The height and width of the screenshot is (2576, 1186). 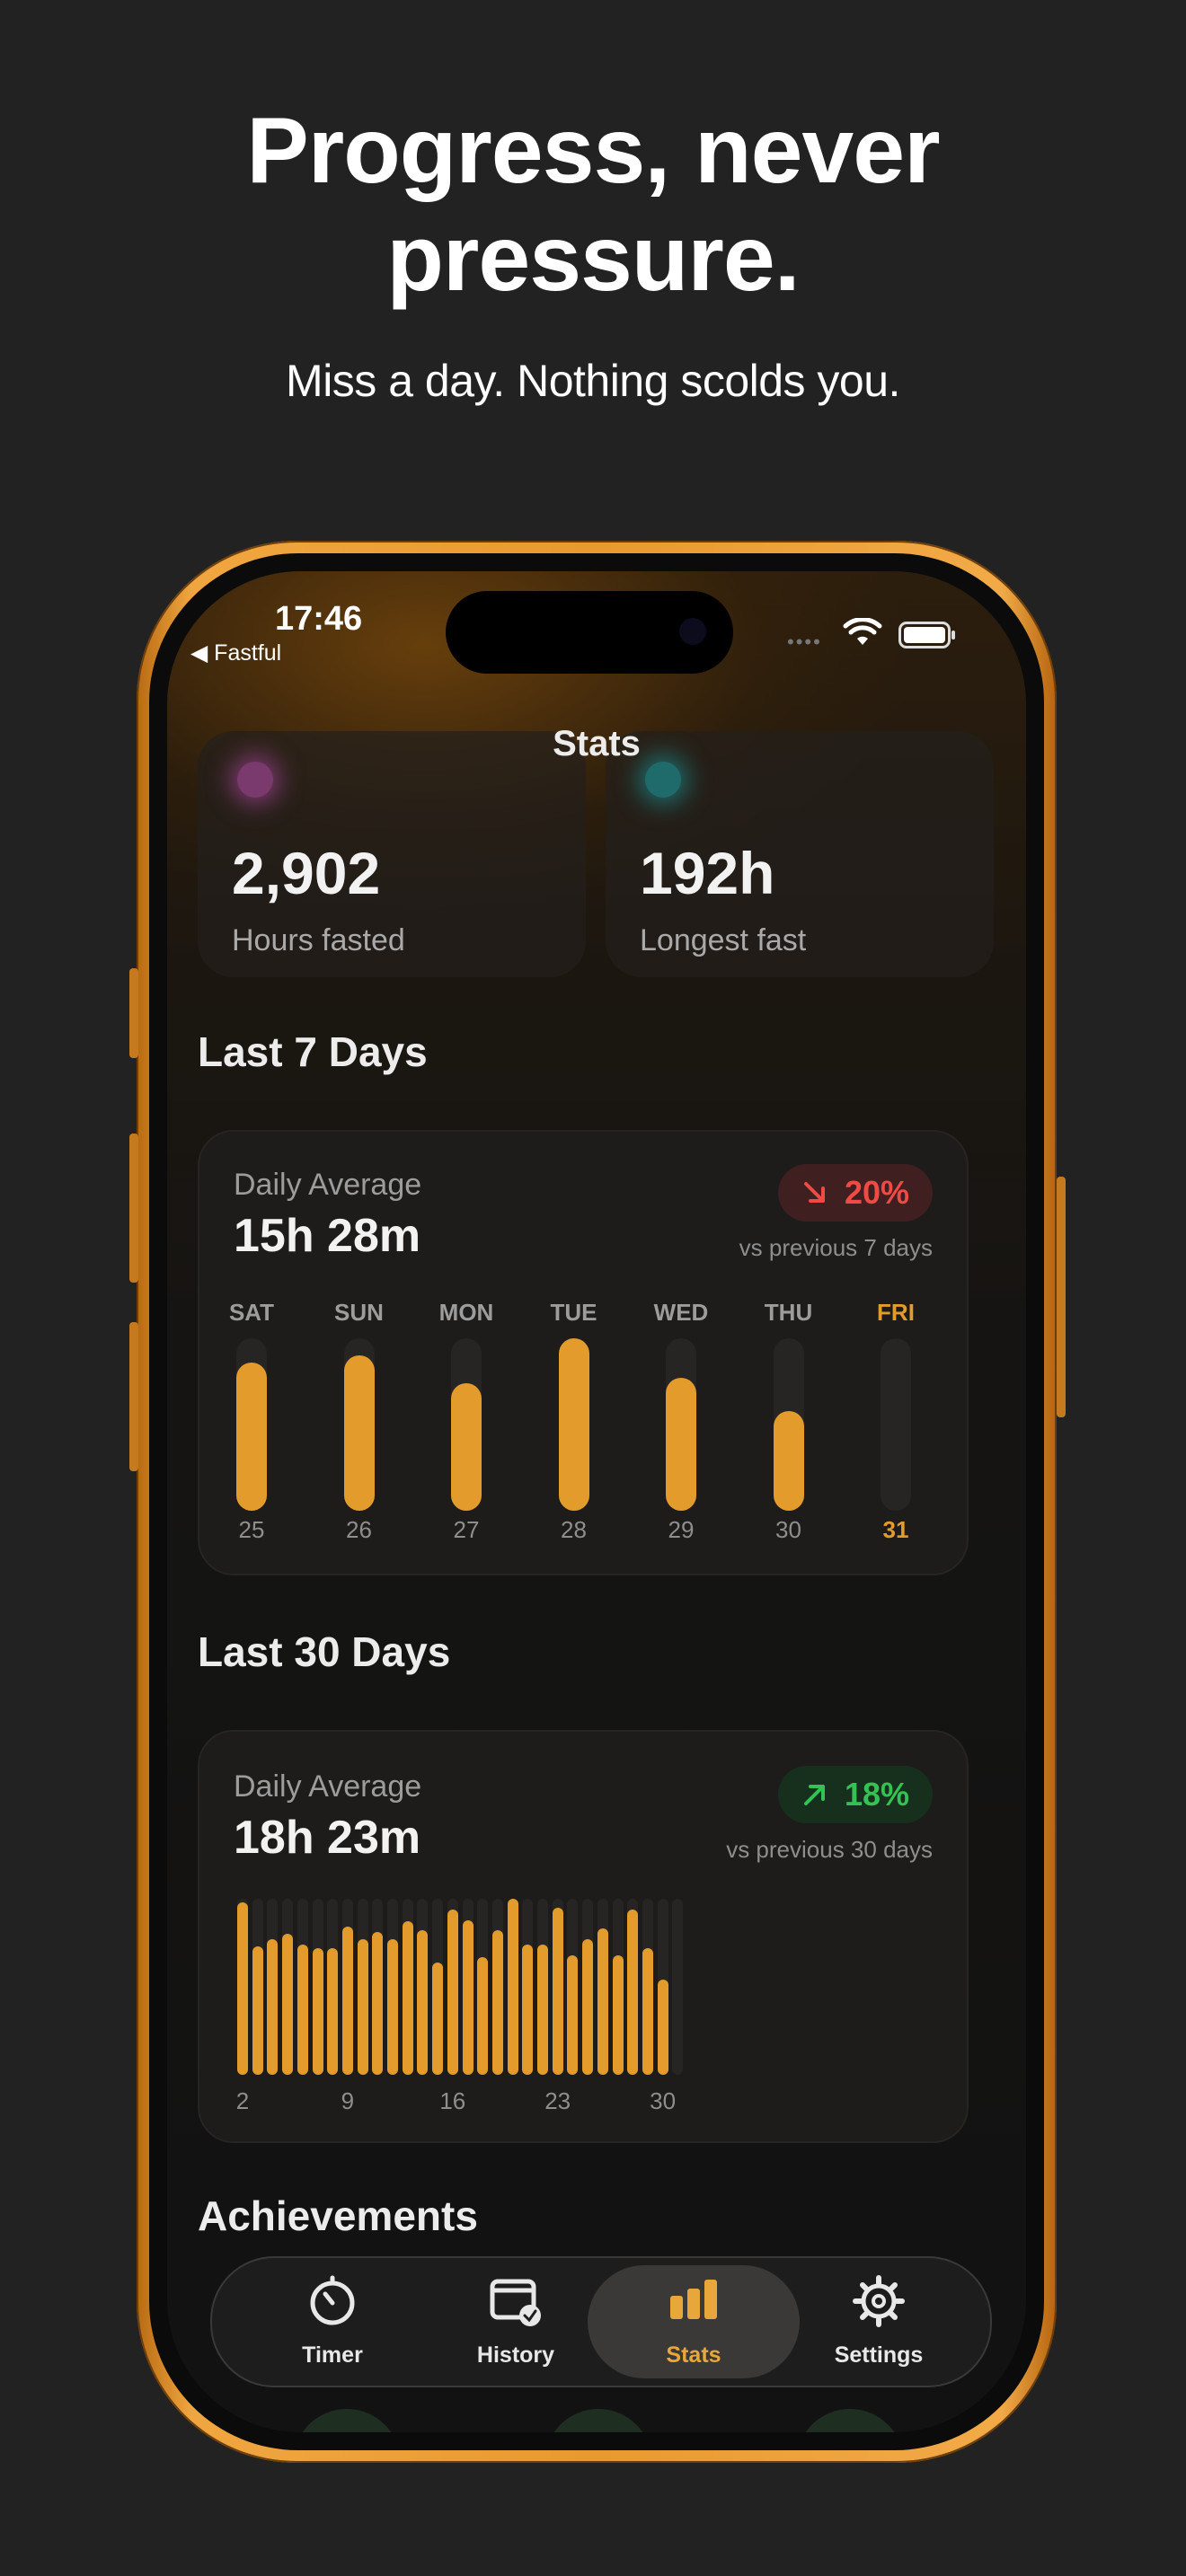 I want to click on headline-line-2: pressure., so click(x=593, y=259).